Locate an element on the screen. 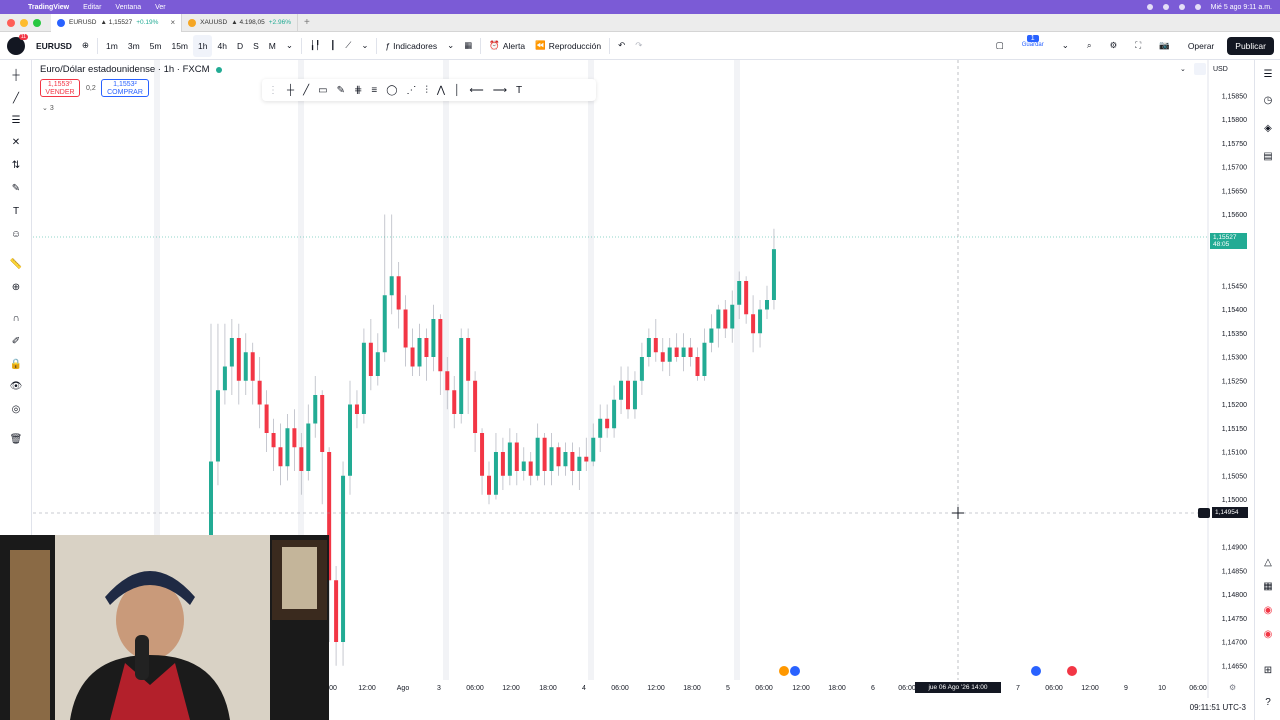 The width and height of the screenshot is (1280, 720). interval-d: D is located at coordinates (240, 46).